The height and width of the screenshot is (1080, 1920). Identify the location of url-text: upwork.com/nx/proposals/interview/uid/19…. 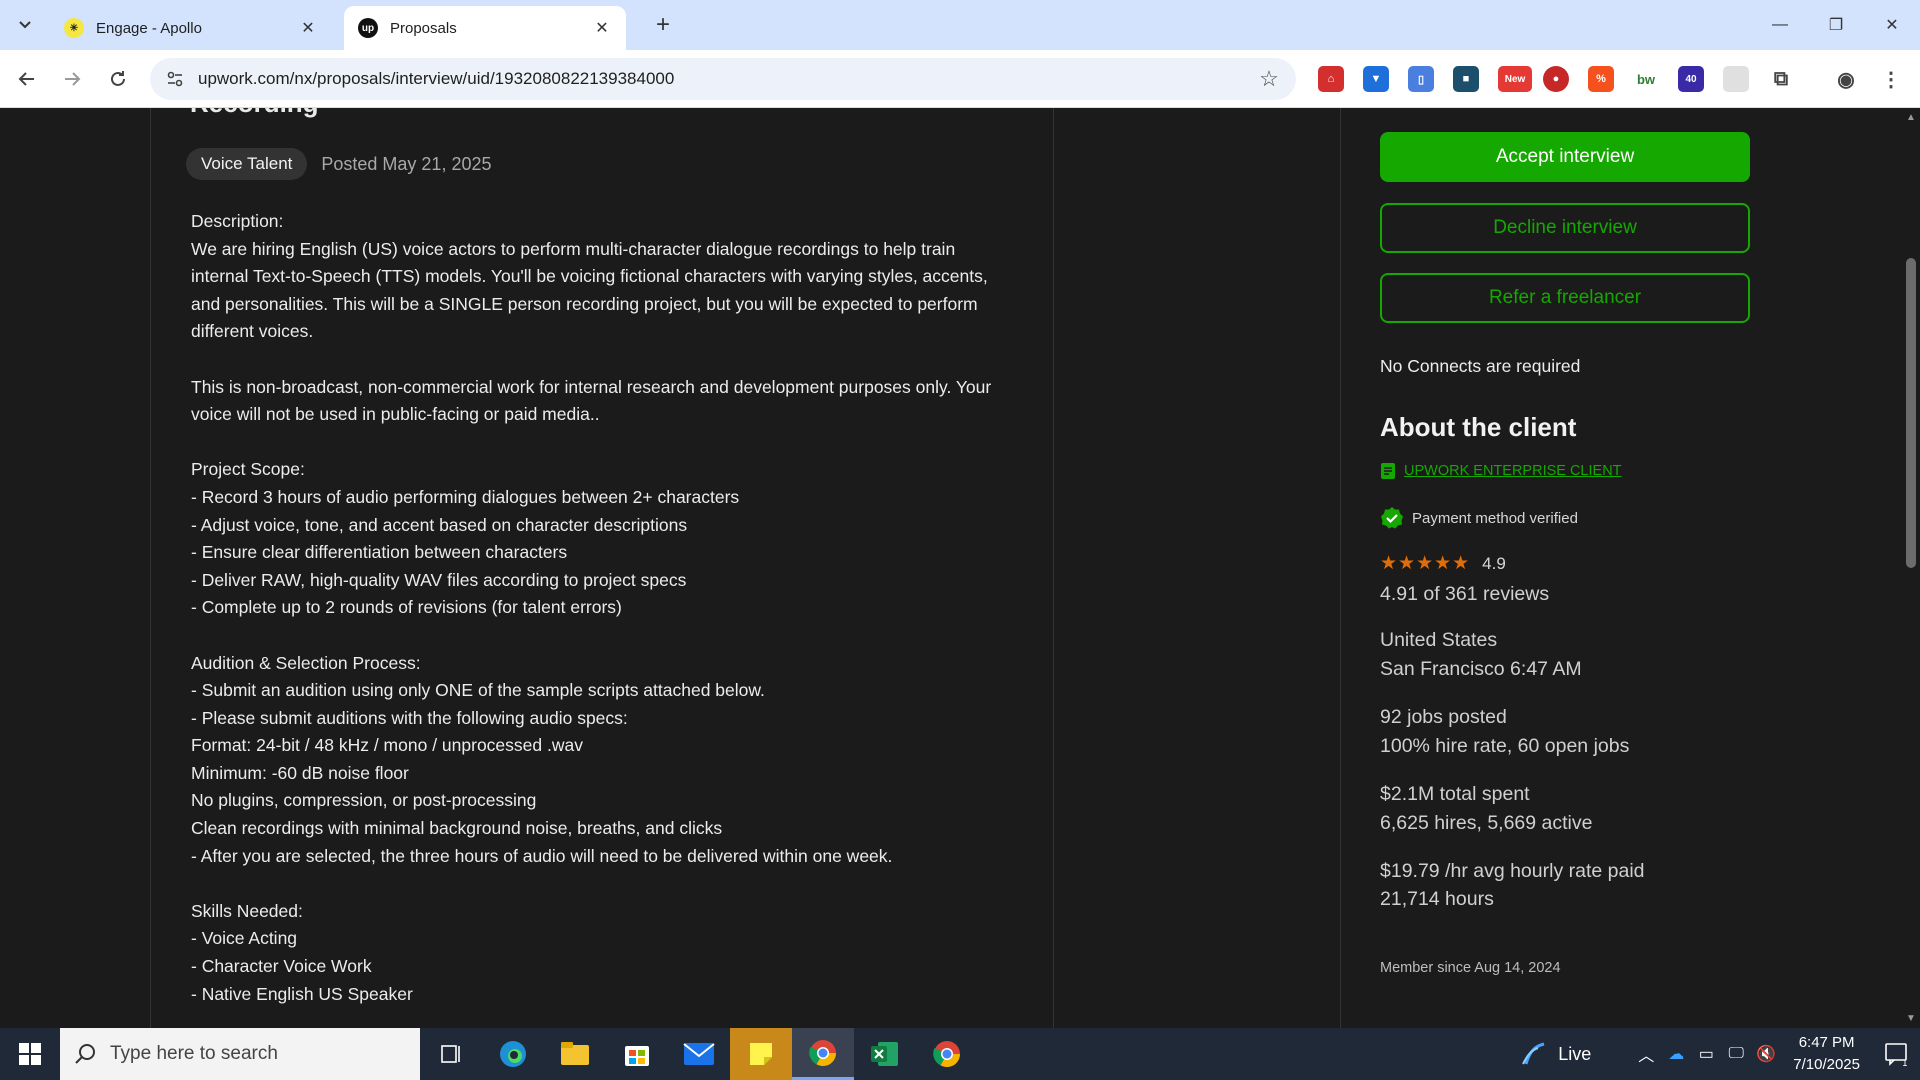
(726, 79).